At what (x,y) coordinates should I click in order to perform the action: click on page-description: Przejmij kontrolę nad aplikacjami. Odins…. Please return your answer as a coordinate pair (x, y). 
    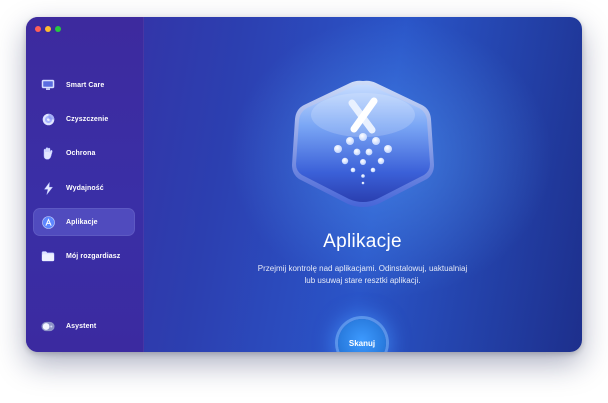
    Looking at the image, I should click on (362, 275).